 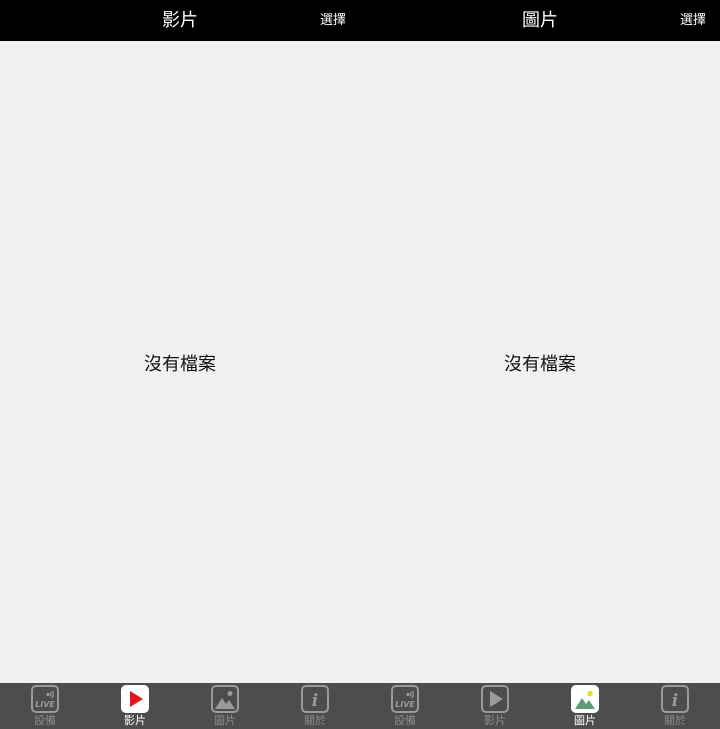 I want to click on top-nav-bar: 影片 選擇, so click(x=180, y=20).